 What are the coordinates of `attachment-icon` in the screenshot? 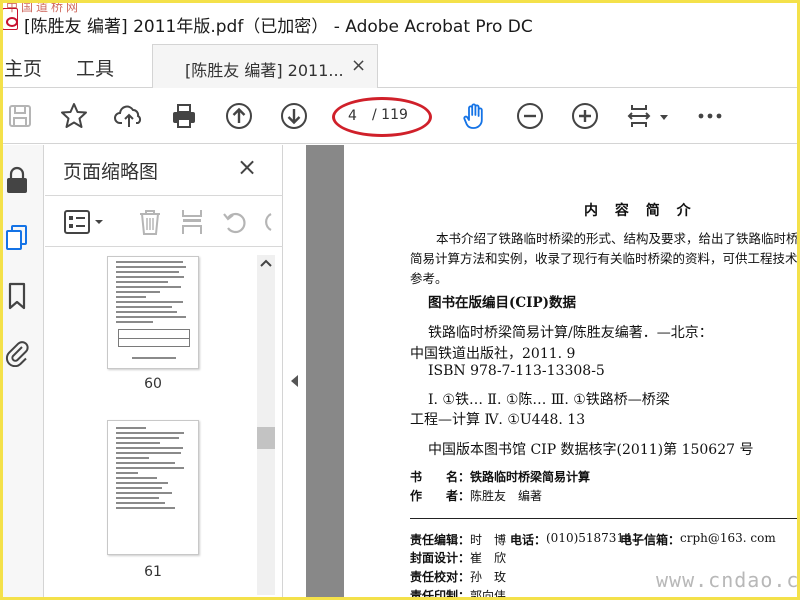 It's located at (17, 352).